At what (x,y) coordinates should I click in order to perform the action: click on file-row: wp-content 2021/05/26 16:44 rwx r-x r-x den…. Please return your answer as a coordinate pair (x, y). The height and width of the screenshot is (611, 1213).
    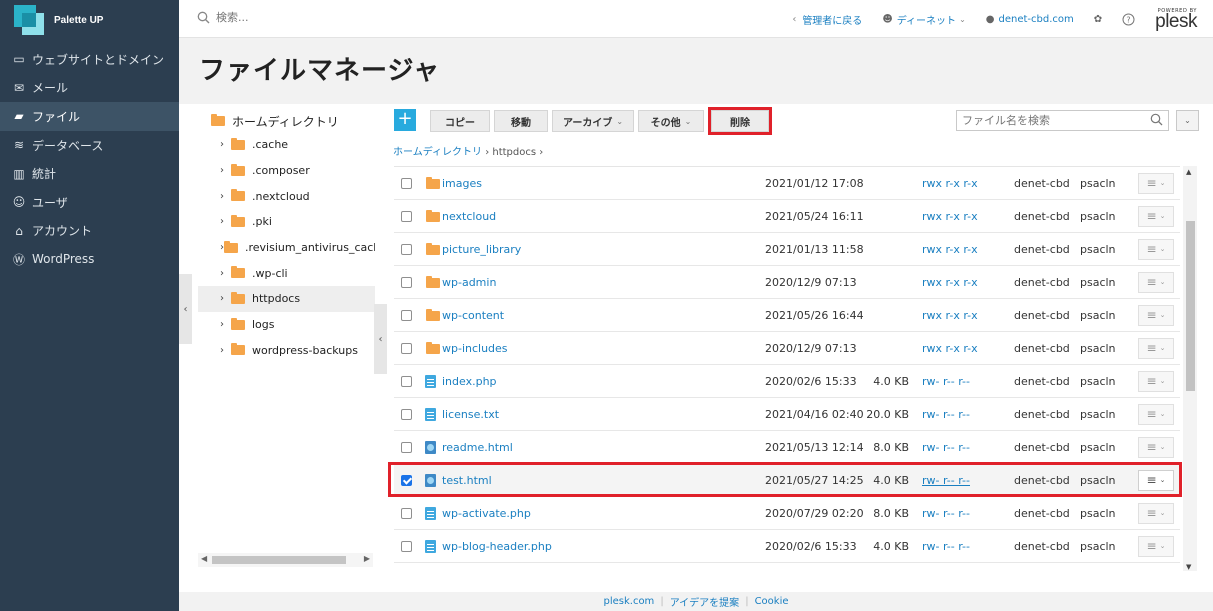
    Looking at the image, I should click on (787, 315).